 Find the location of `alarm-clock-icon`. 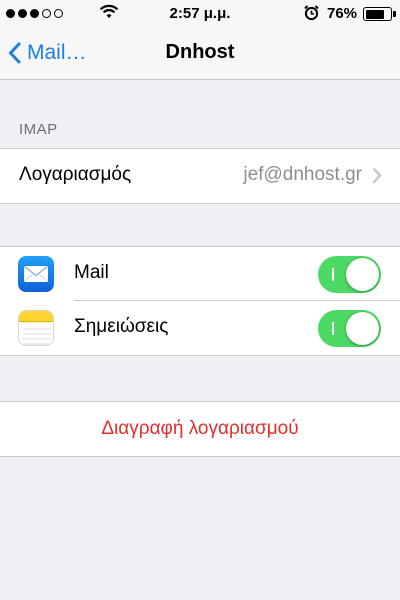

alarm-clock-icon is located at coordinates (311, 14).